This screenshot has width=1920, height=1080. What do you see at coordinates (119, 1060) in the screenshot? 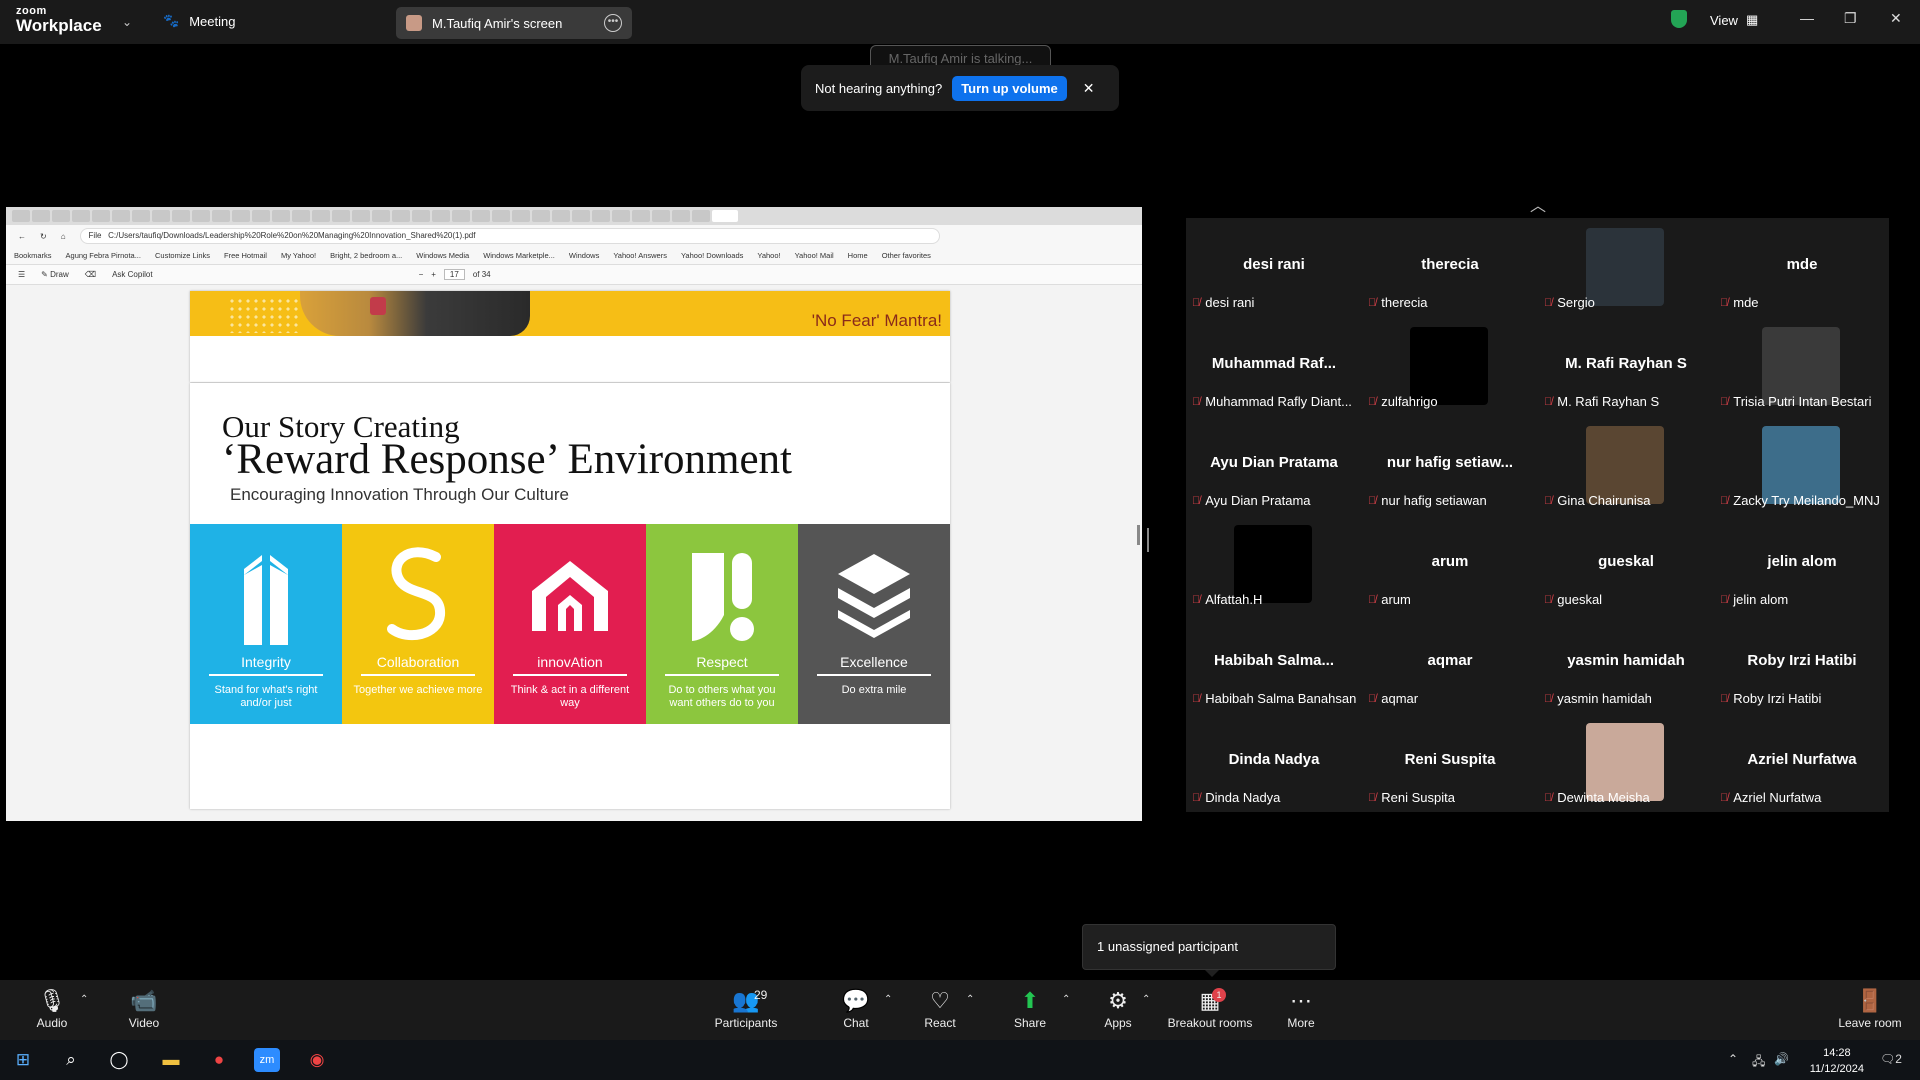
I see `task-view-icon: ◯` at bounding box center [119, 1060].